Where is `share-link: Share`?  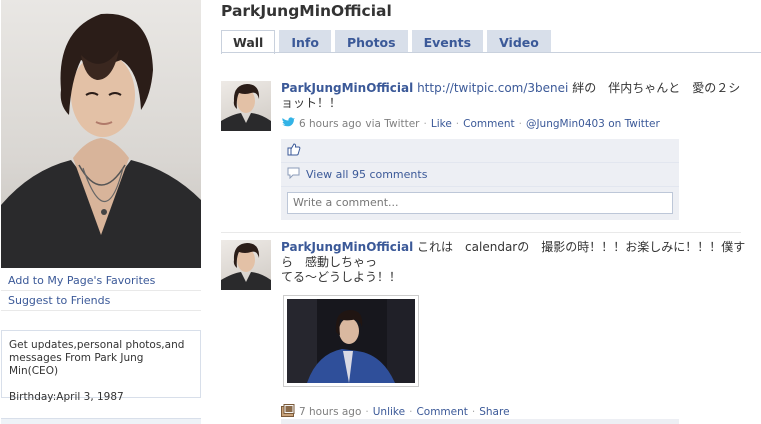 share-link: Share is located at coordinates (494, 412).